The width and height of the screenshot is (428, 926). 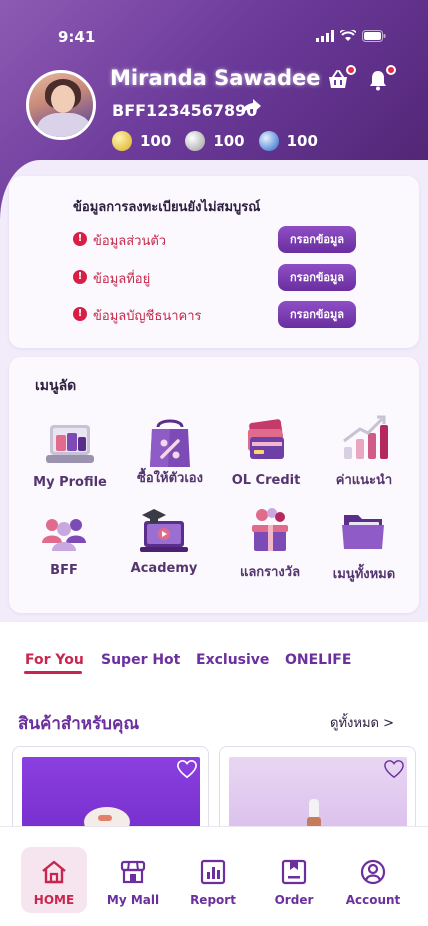 I want to click on registration-row-address: ! ข้อมูลที่อยู่ กรอกข้อมูล, so click(x=218, y=277).